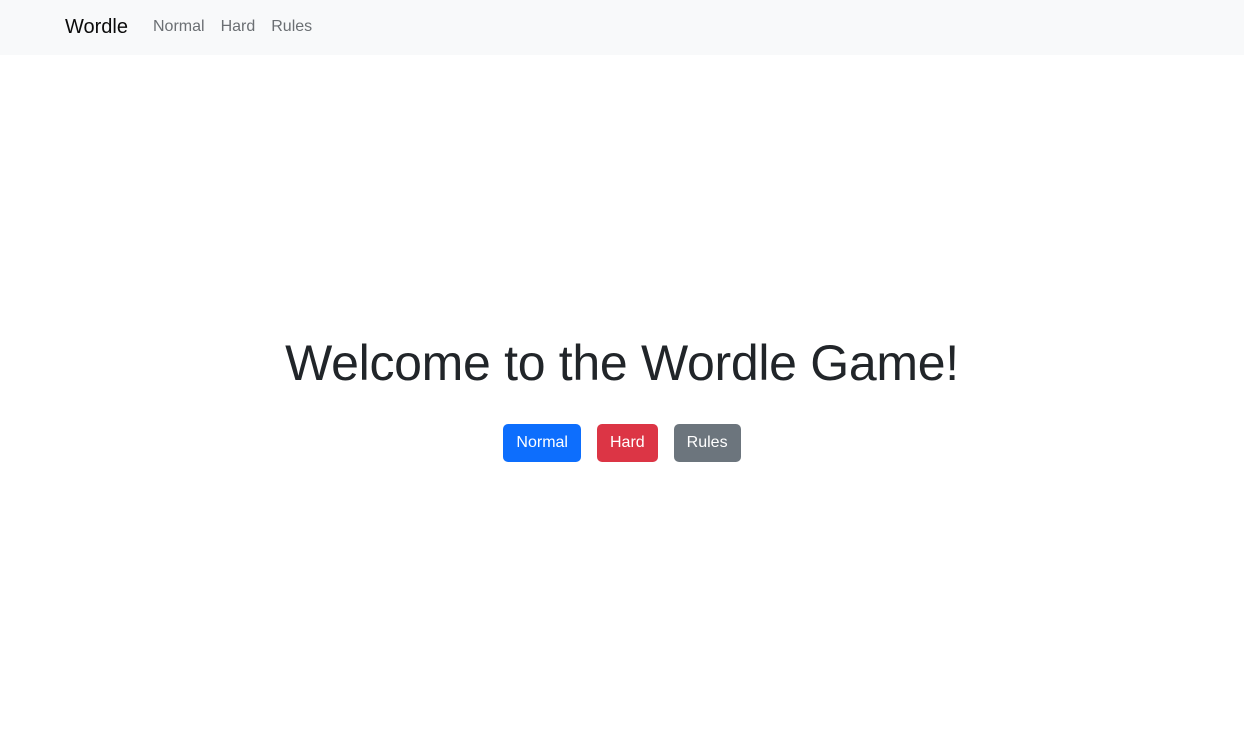 The height and width of the screenshot is (750, 1244). Describe the element at coordinates (542, 443) in the screenshot. I see `normal-mode-button: Normal` at that location.